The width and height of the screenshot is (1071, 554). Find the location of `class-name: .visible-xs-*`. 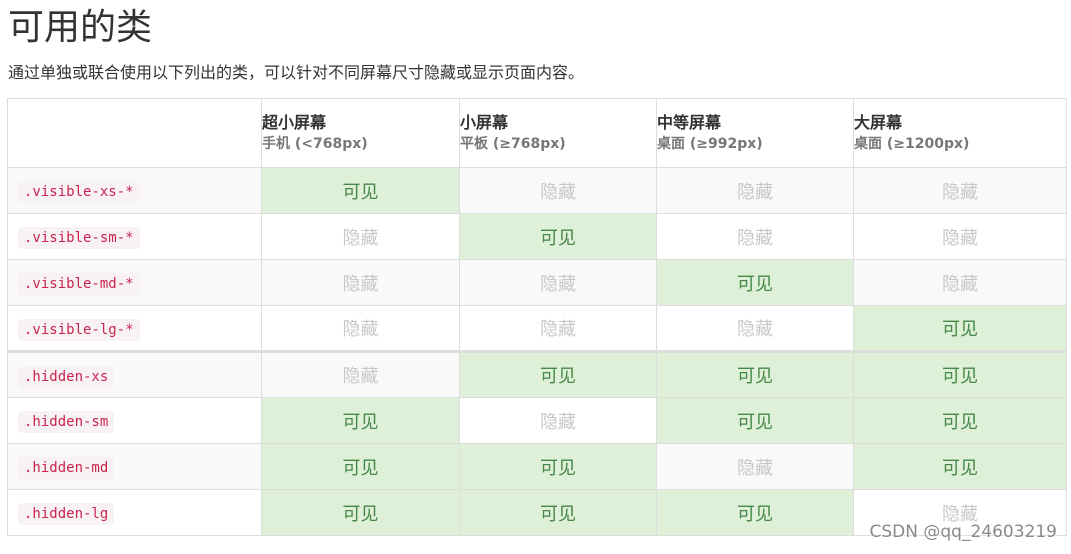

class-name: .visible-xs-* is located at coordinates (79, 192).